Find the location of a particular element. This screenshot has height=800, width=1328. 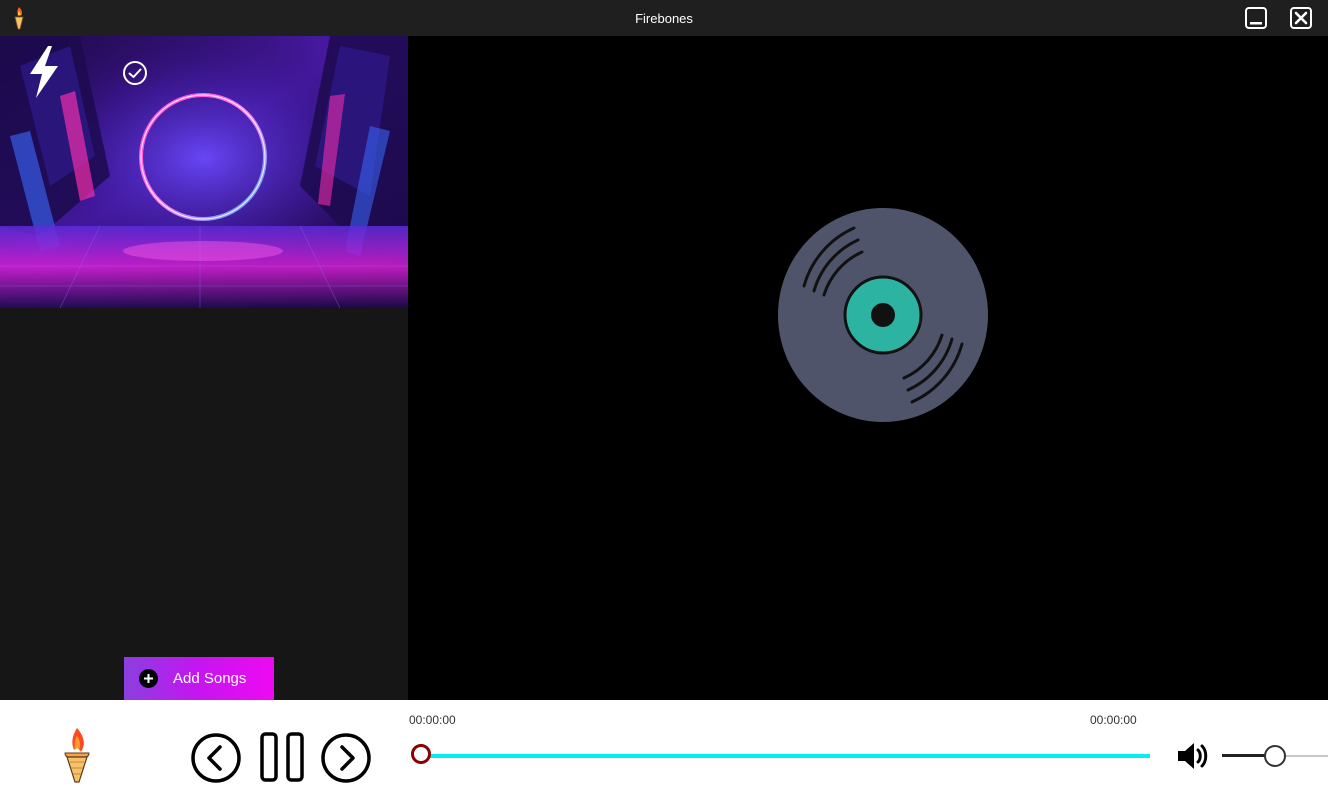

torch-icon is located at coordinates (77, 755).